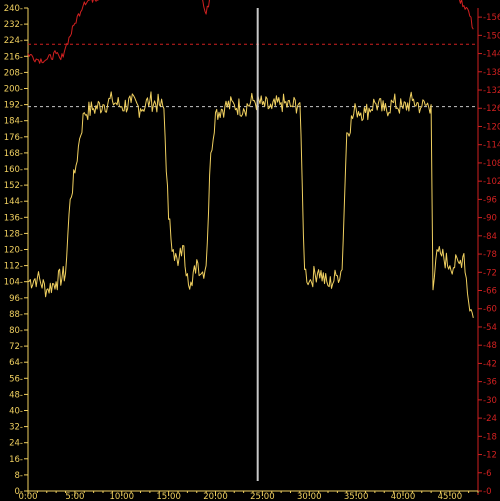 This screenshot has width=500, height=501. Describe the element at coordinates (13, 283) in the screenshot. I see `y-left-tick-label: 104-` at that location.